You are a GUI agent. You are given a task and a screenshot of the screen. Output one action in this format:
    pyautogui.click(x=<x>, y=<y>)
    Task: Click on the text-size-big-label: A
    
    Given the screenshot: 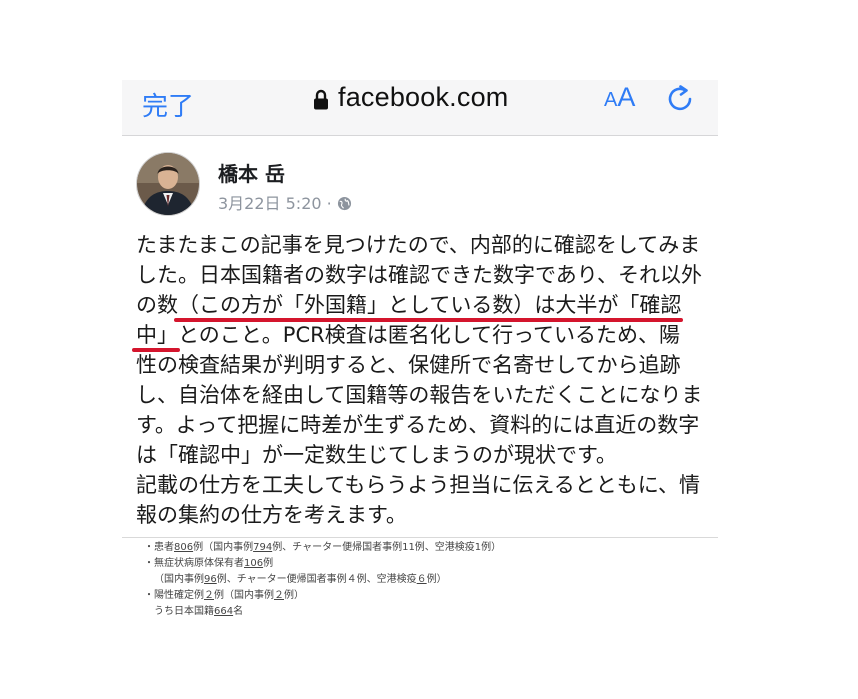 What is the action you would take?
    pyautogui.click(x=626, y=97)
    